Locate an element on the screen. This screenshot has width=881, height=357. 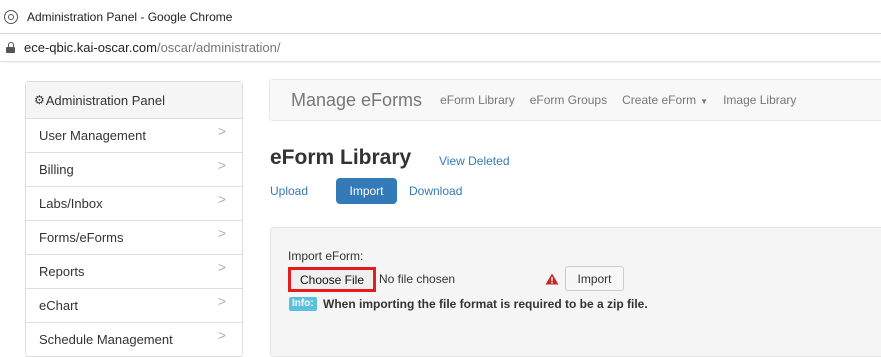
nav-eform-groups: eForm Groups is located at coordinates (568, 100).